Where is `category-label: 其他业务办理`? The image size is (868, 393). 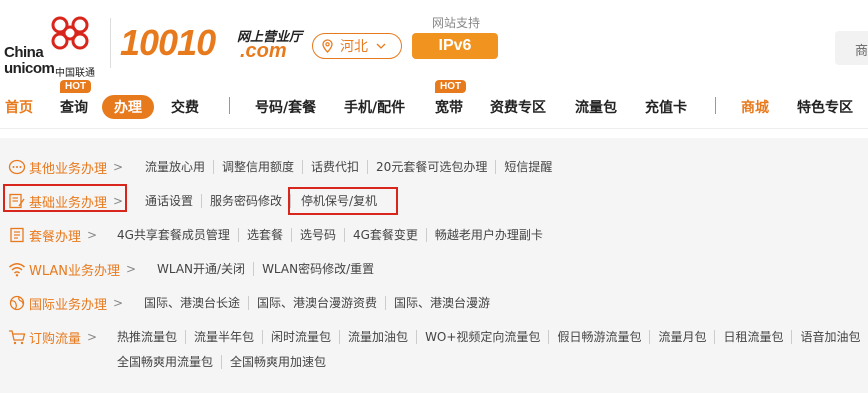
category-label: 其他业务办理 is located at coordinates (68, 169).